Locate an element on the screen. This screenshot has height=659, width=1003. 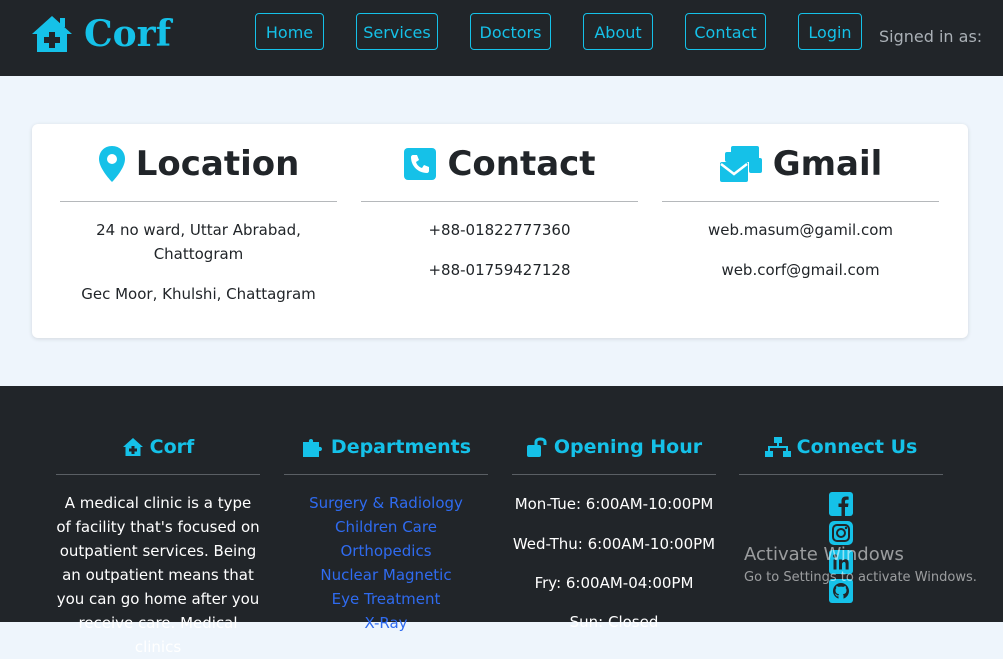
department-link: Orthopedics is located at coordinates (386, 551).